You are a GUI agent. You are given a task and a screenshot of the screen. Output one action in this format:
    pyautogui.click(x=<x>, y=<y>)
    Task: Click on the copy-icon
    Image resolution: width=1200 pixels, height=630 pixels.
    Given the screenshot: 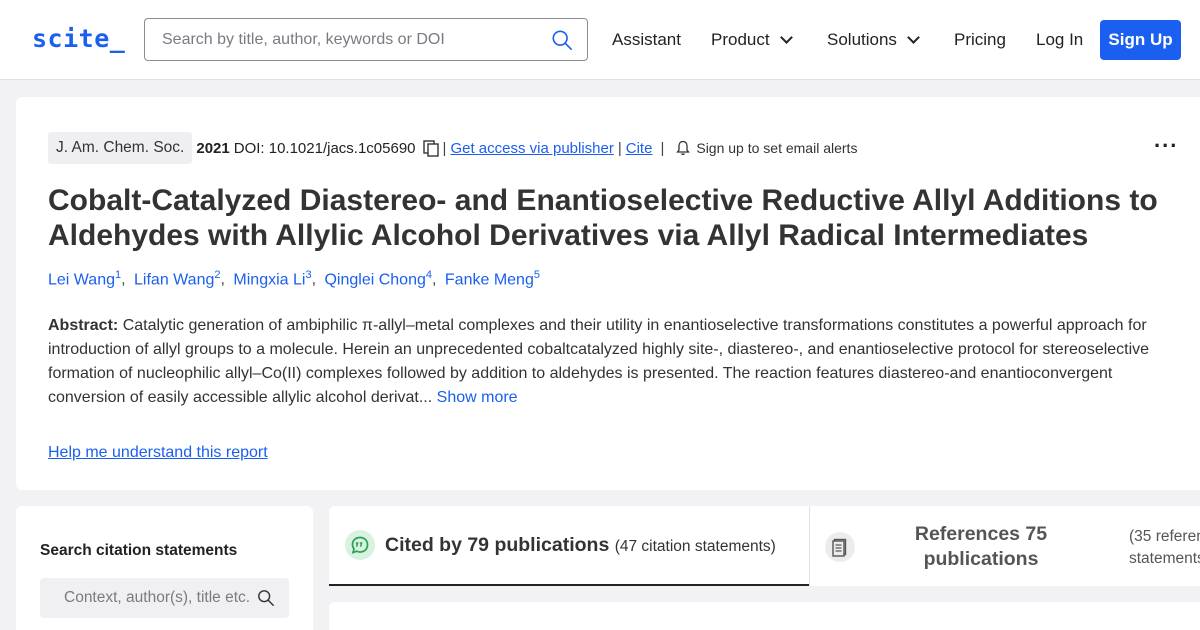 What is the action you would take?
    pyautogui.click(x=430, y=148)
    